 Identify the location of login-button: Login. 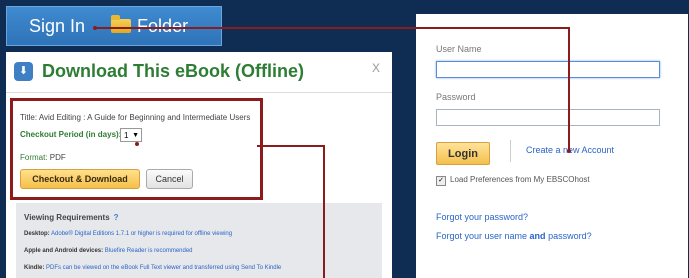
(463, 153).